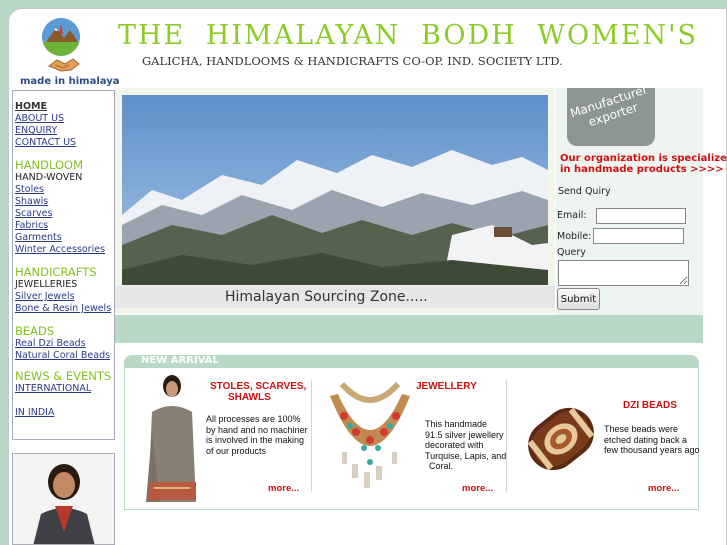  I want to click on product-title-dzi-beads: DZI BEADS, so click(650, 405).